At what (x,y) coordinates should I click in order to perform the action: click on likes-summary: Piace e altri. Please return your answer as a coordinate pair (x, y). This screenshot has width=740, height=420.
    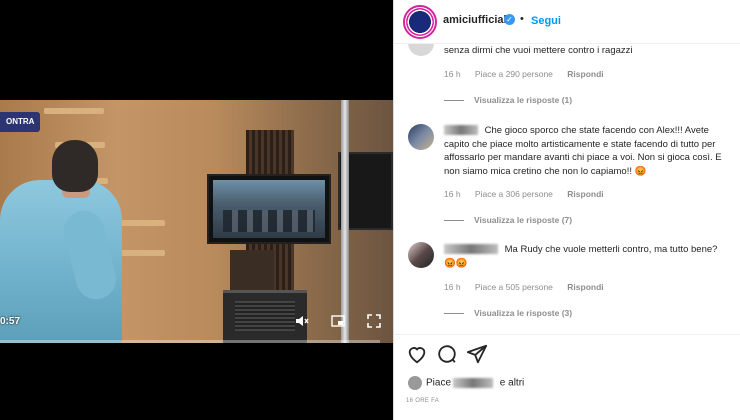
    Looking at the image, I should click on (466, 383).